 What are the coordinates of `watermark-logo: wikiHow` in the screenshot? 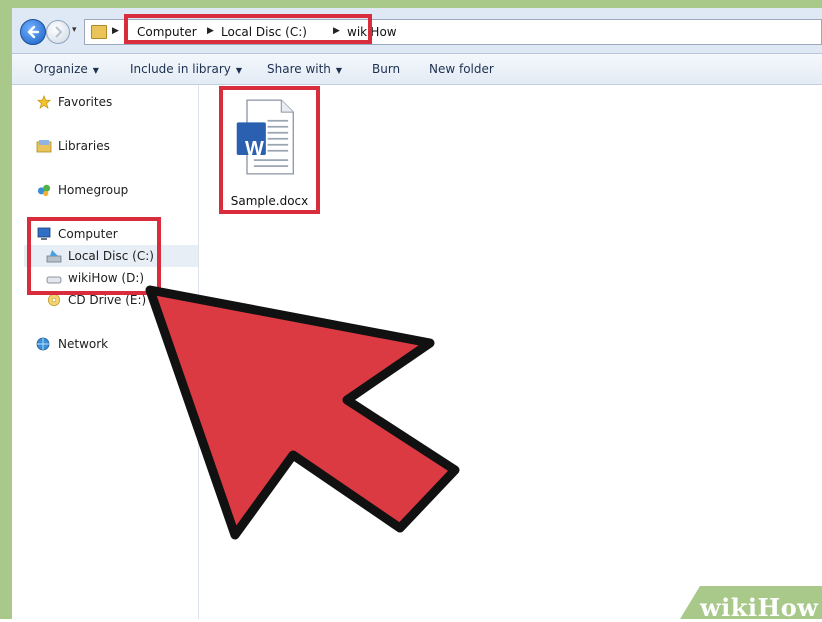 It's located at (759, 607).